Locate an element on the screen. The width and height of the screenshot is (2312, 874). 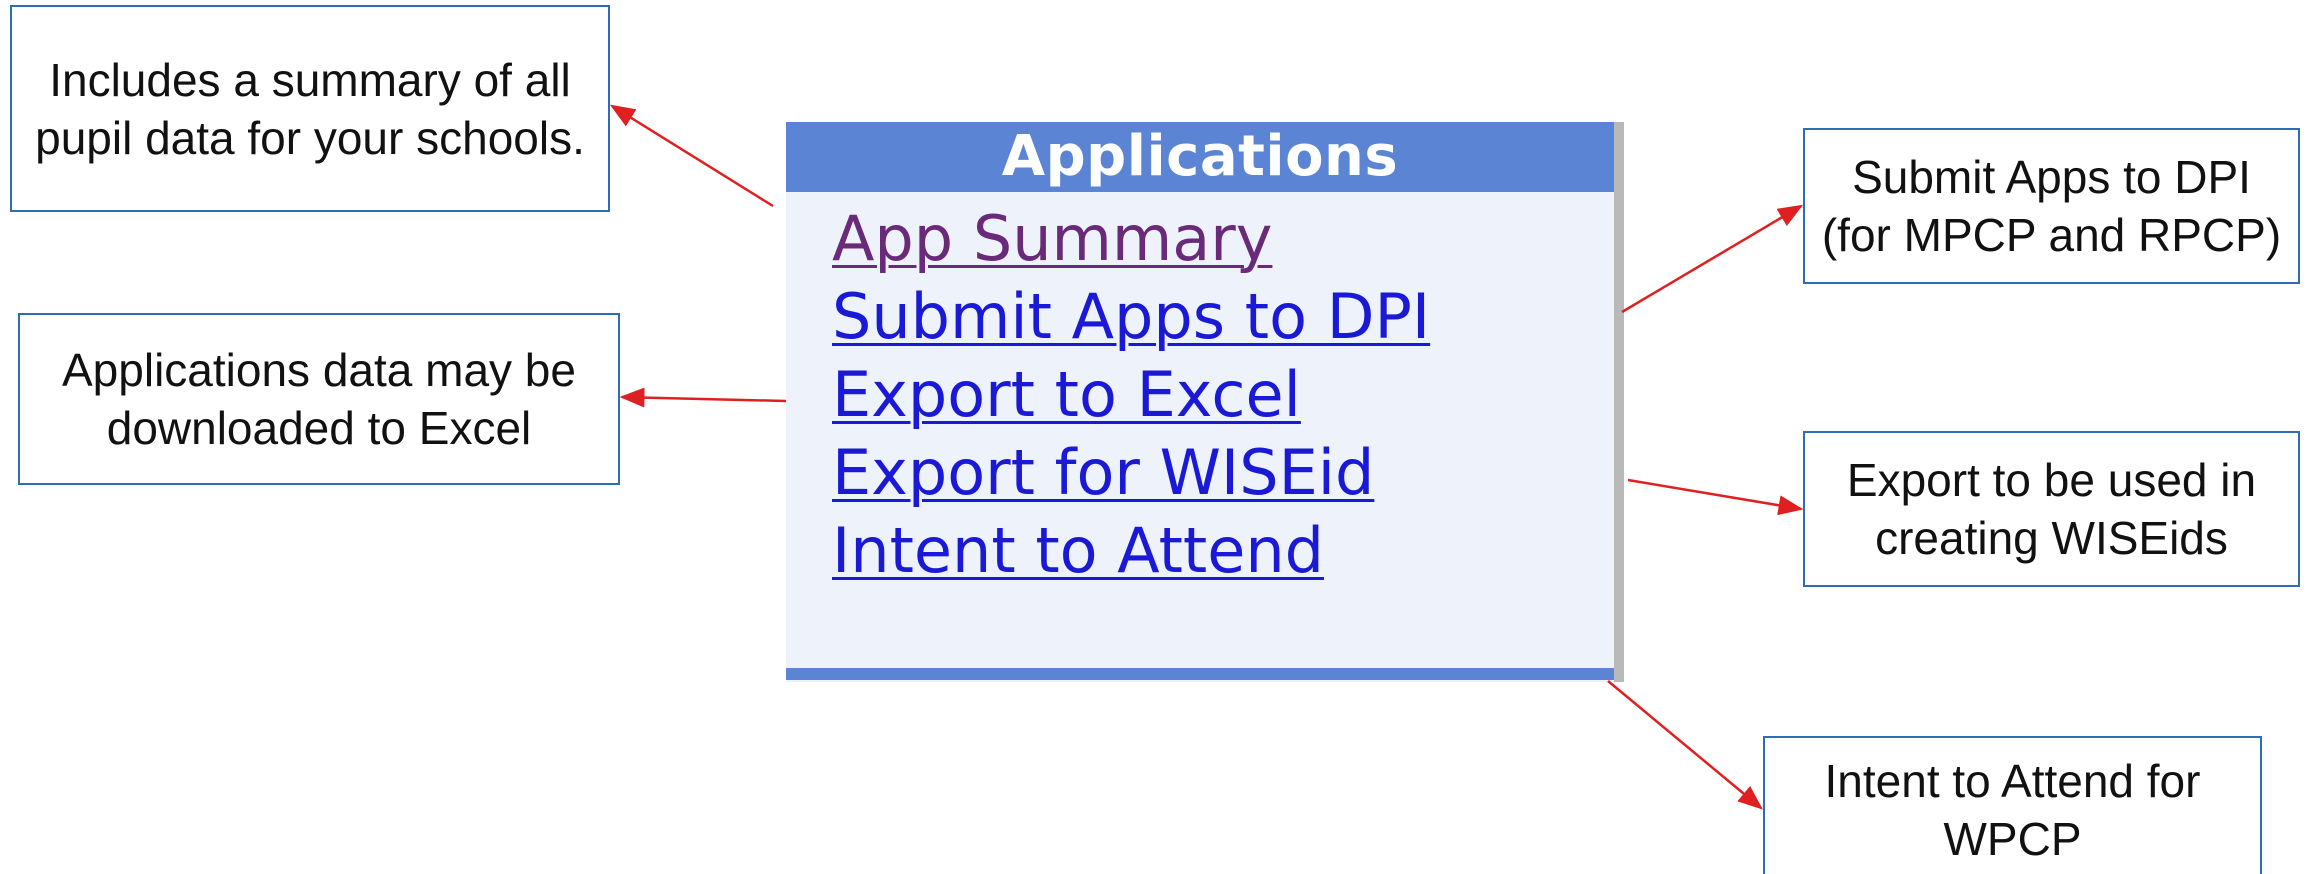
arrow-to-excel-callout is located at coordinates (703, 397).